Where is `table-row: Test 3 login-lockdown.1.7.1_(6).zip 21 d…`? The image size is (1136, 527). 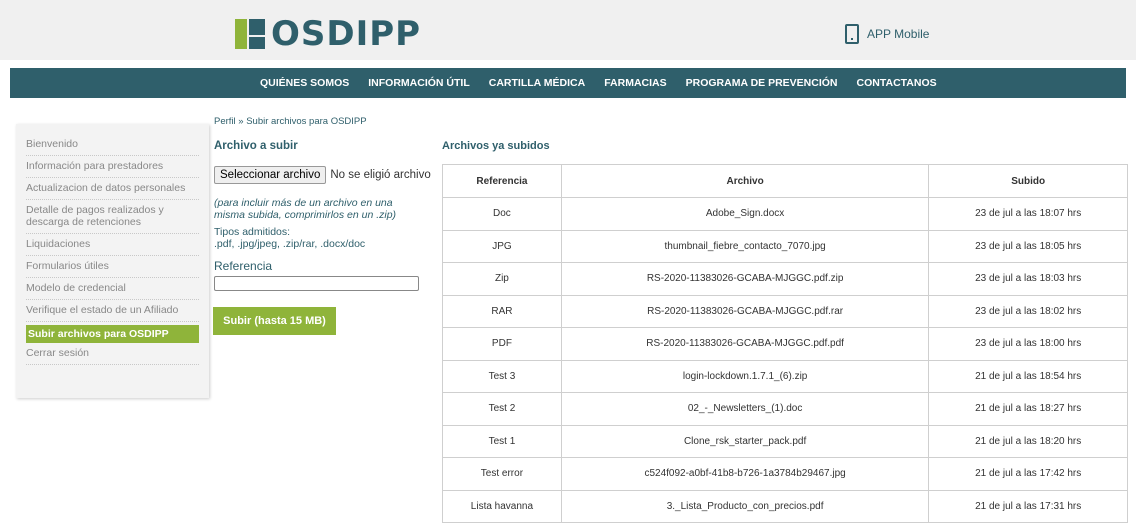 table-row: Test 3 login-lockdown.1.7.1_(6).zip 21 d… is located at coordinates (785, 376).